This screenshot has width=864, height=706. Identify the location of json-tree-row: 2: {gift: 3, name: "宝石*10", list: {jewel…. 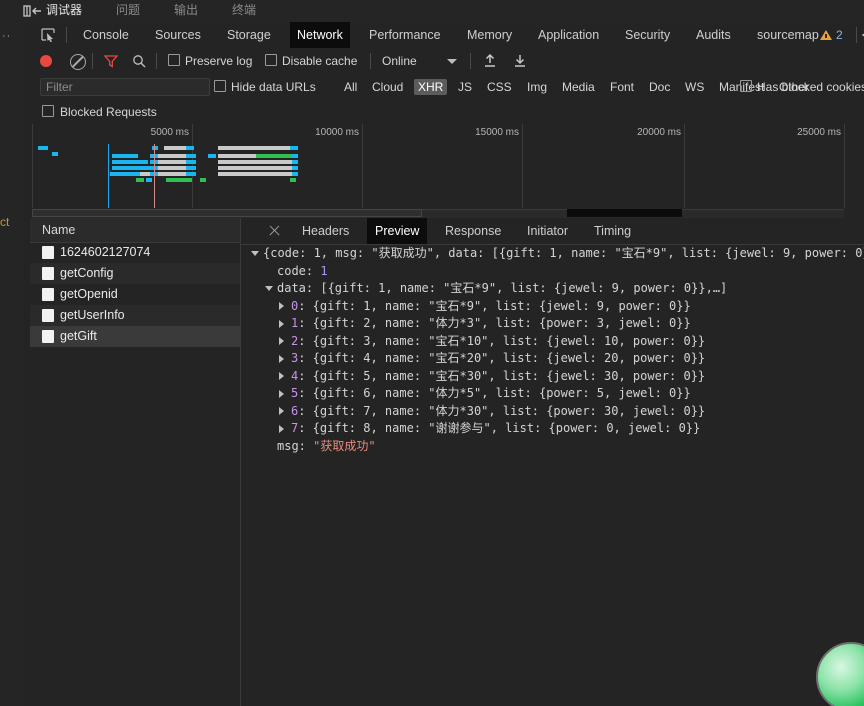
(552, 342).